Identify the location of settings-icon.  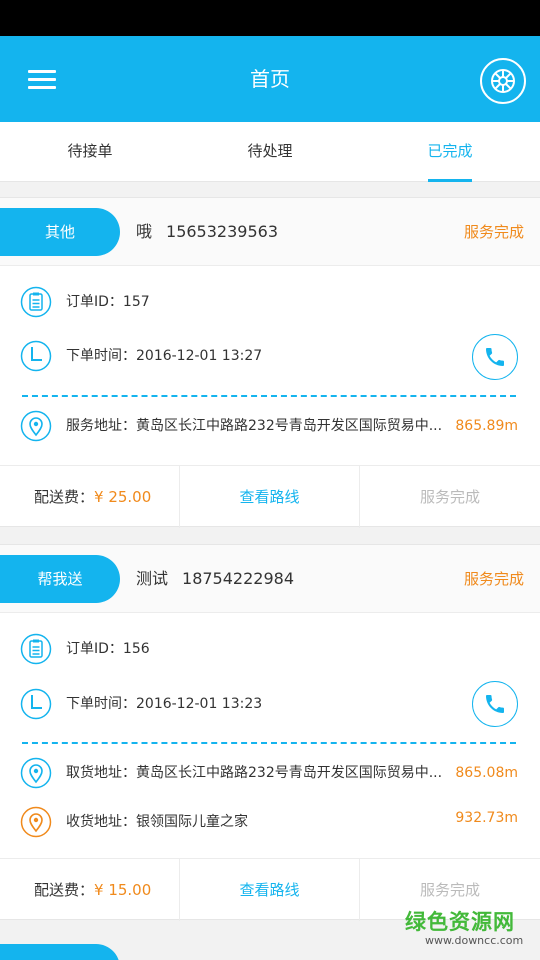
(503, 81).